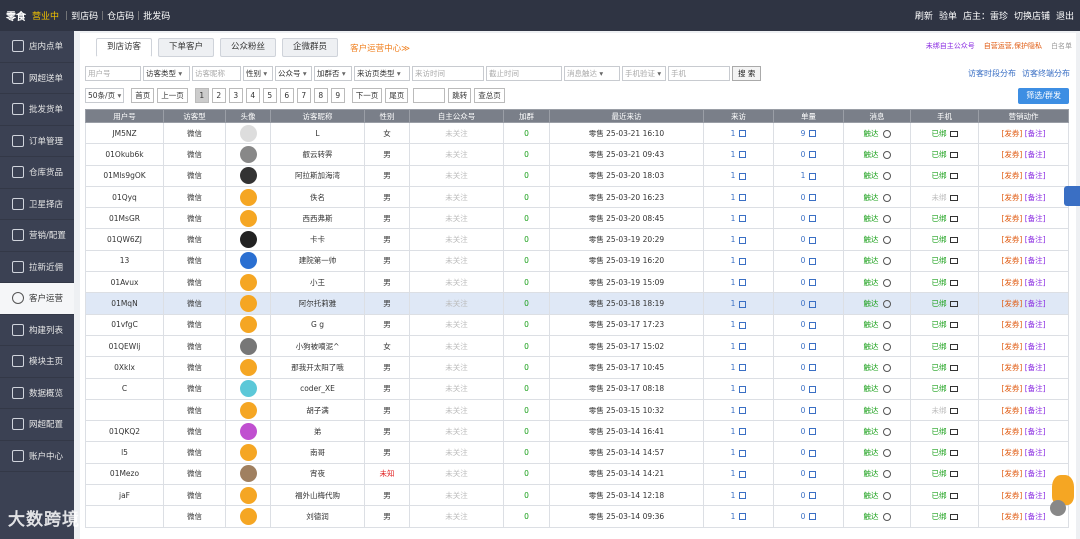 Image resolution: width=1080 pixels, height=539 pixels. I want to click on sidebar-item-0: 店内点单, so click(37, 47).